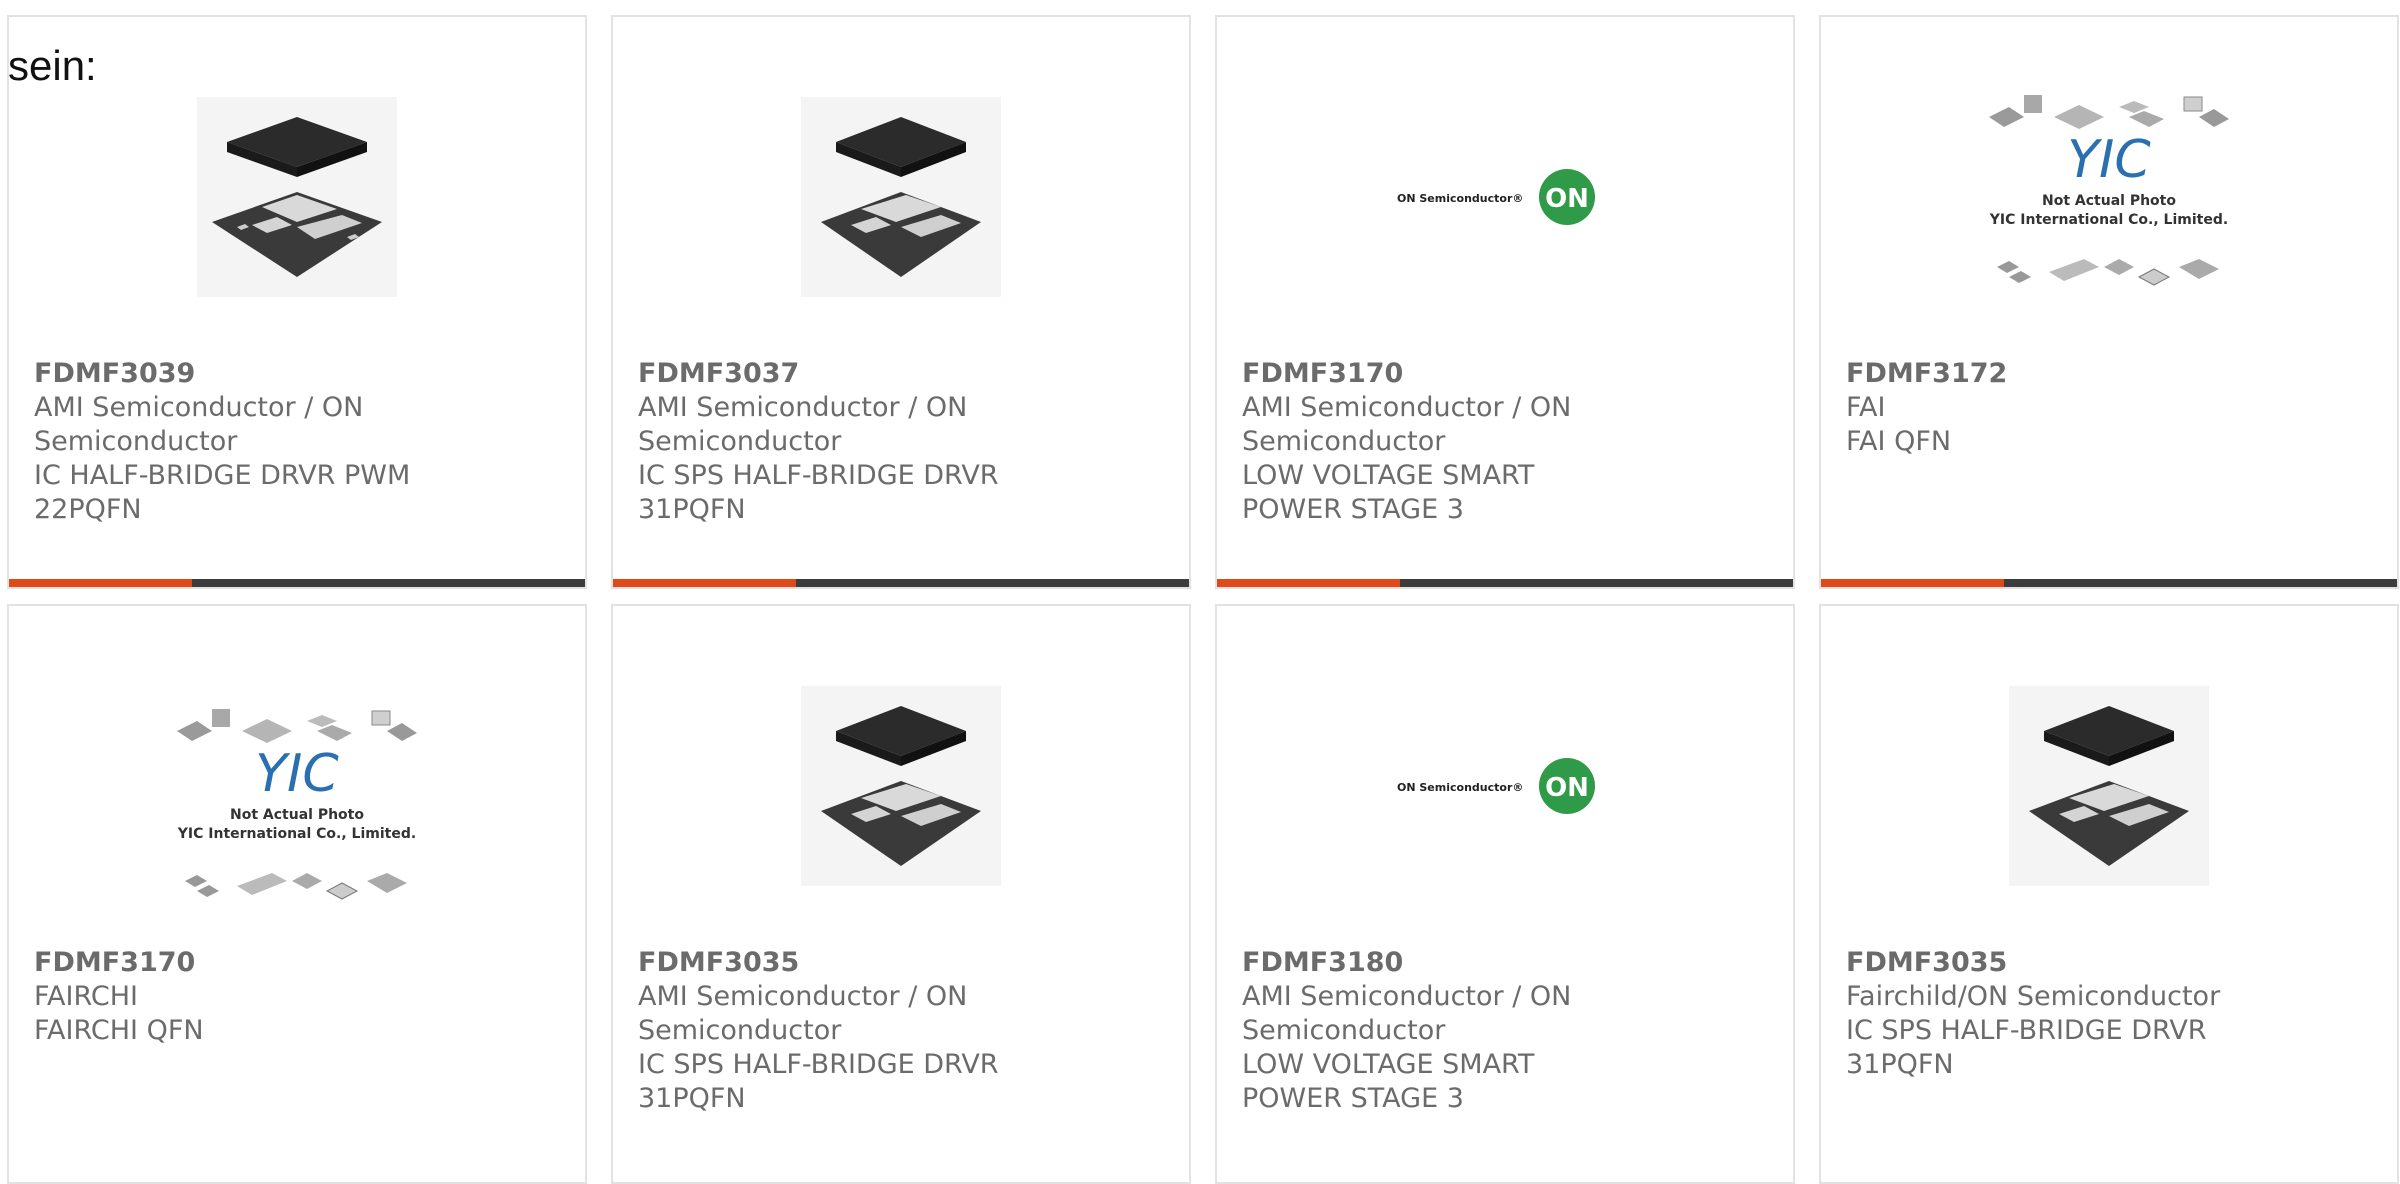 This screenshot has height=1184, width=2400. Describe the element at coordinates (1507, 963) in the screenshot. I see `part-number: FDMF3180` at that location.